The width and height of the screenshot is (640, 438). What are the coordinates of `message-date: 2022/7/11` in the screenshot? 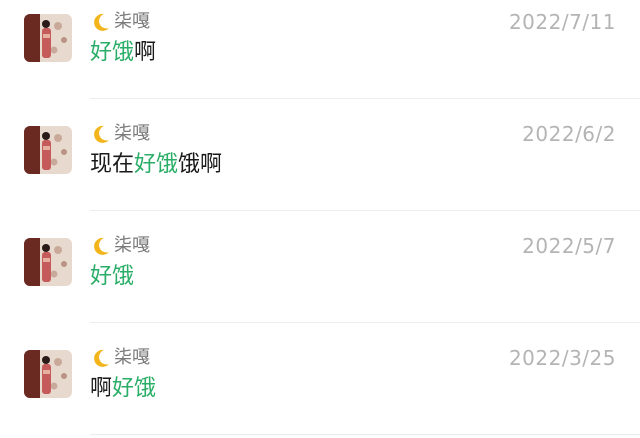 It's located at (562, 22).